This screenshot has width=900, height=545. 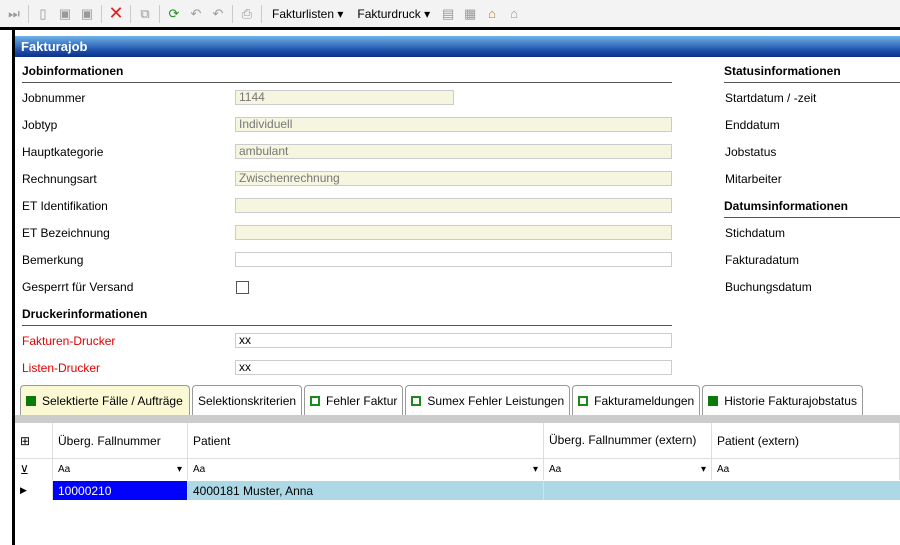 I want to click on tab-sumex-errors: Sumex Fehler Leistungen, so click(x=488, y=400).